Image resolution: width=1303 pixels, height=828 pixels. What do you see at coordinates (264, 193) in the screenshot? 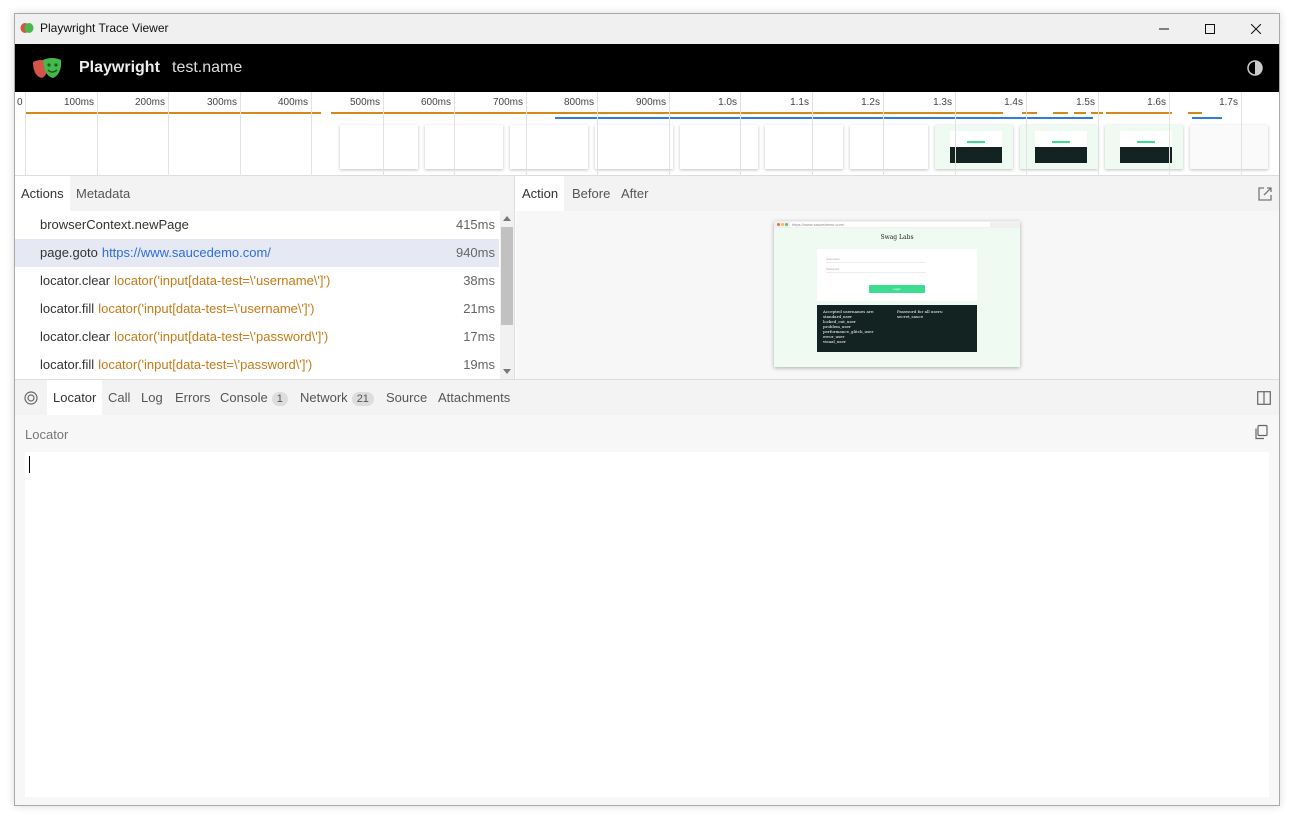
I see `actions-tab-bar: Actions Metadata` at bounding box center [264, 193].